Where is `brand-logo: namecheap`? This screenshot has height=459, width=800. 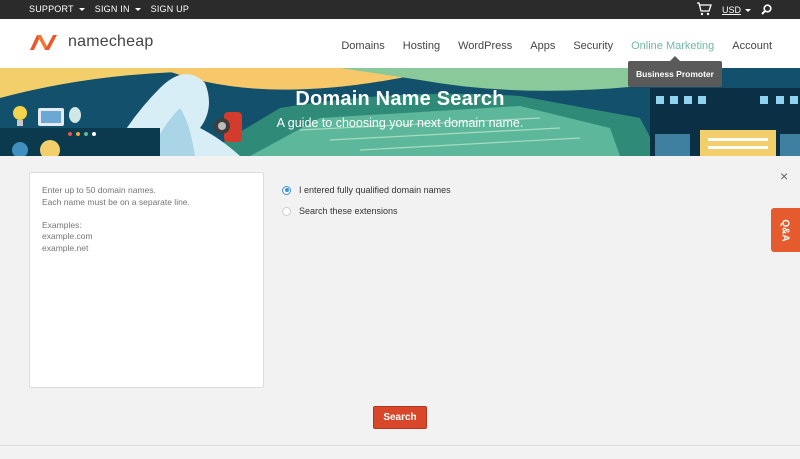 brand-logo: namecheap is located at coordinates (90, 42).